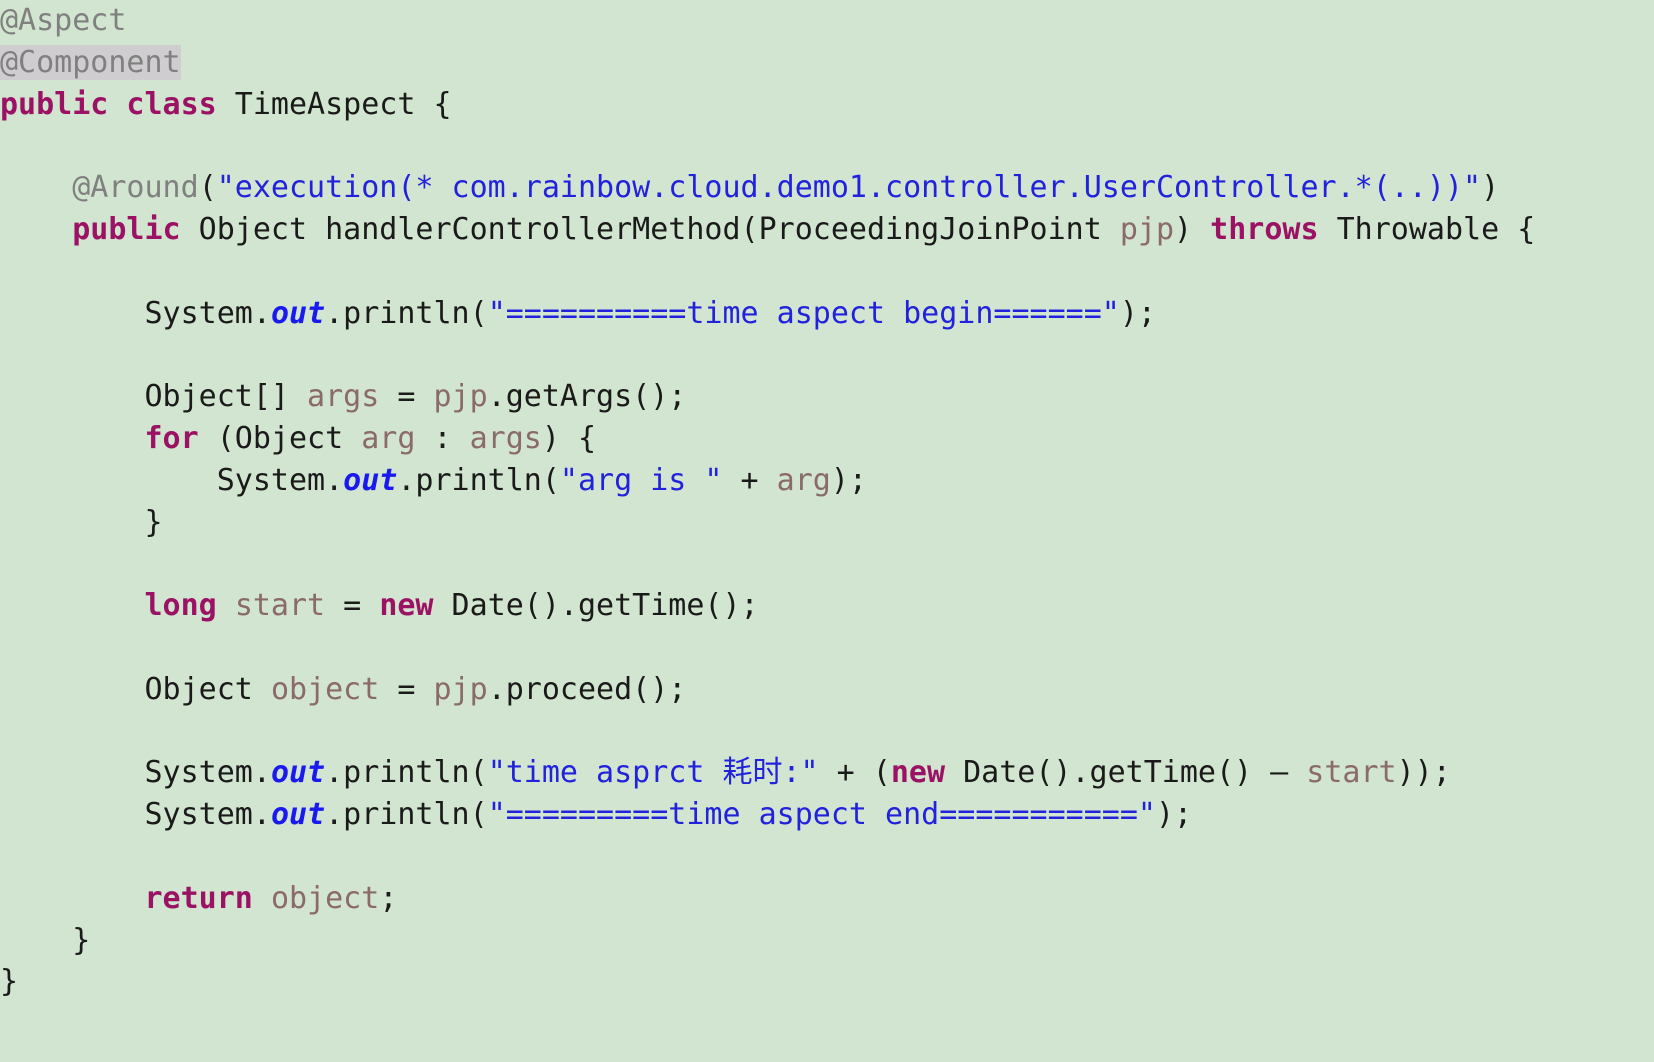  What do you see at coordinates (827, 690) in the screenshot?
I see `code-line: Object object = pjp.proceed();` at bounding box center [827, 690].